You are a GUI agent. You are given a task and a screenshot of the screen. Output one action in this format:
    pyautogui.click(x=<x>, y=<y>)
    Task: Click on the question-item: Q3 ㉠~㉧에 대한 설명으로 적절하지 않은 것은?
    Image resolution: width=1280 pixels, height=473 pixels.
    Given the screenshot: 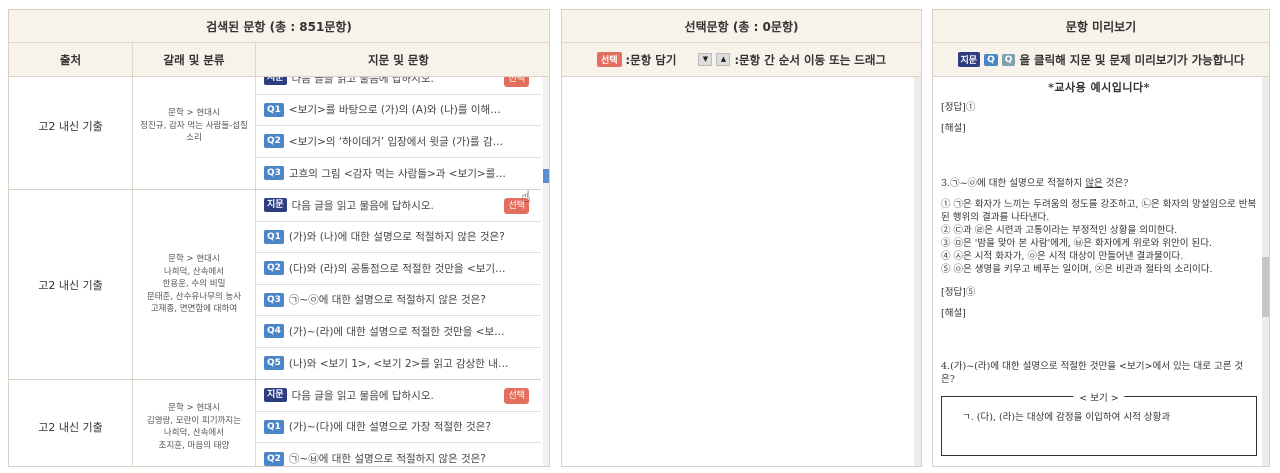 What is the action you would take?
    pyautogui.click(x=398, y=300)
    